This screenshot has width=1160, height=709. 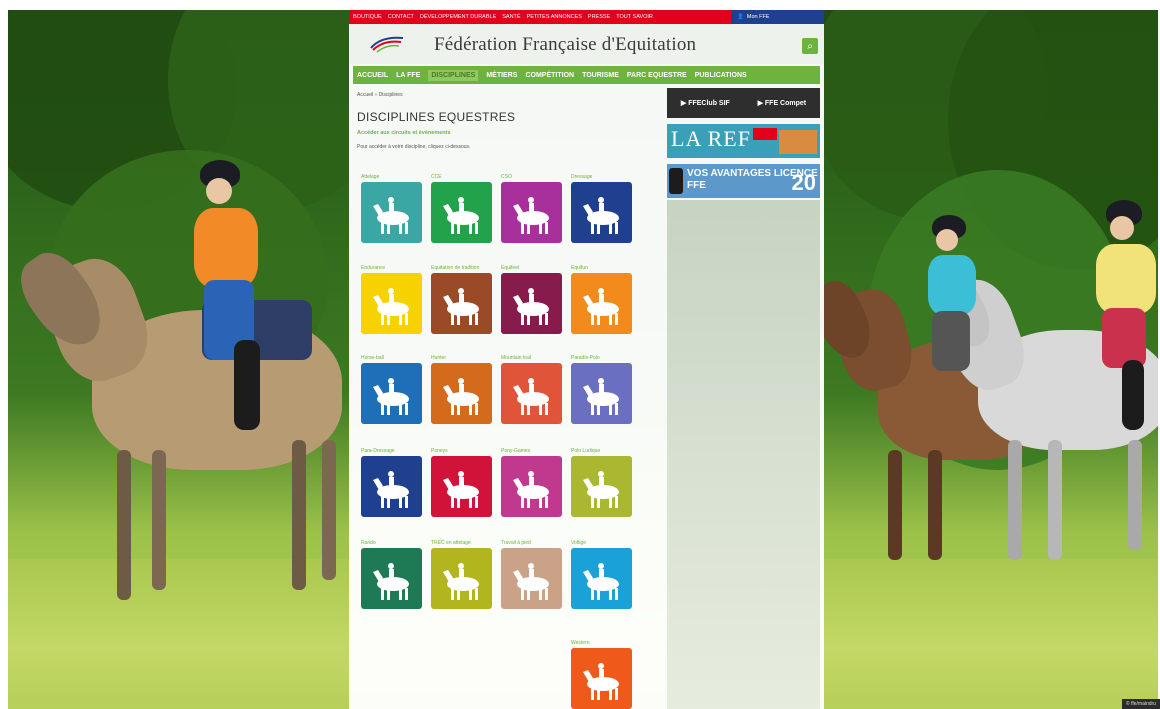 I want to click on discipline-label: Hunter, so click(x=462, y=359).